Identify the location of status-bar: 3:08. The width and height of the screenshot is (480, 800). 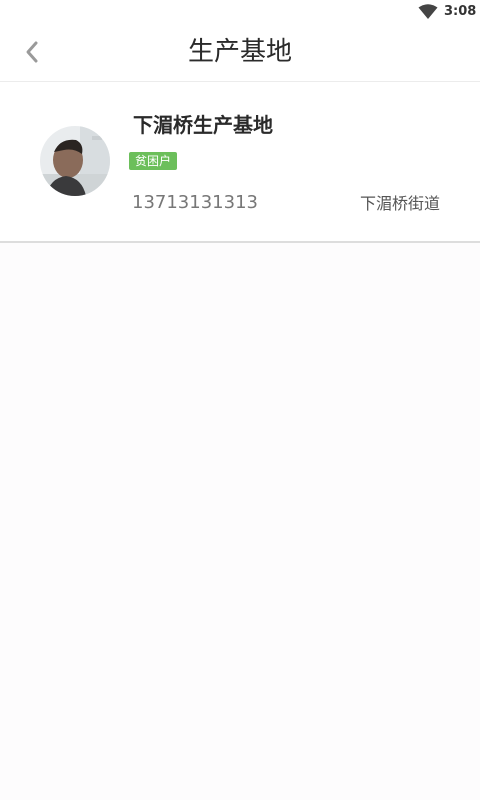
(240, 13).